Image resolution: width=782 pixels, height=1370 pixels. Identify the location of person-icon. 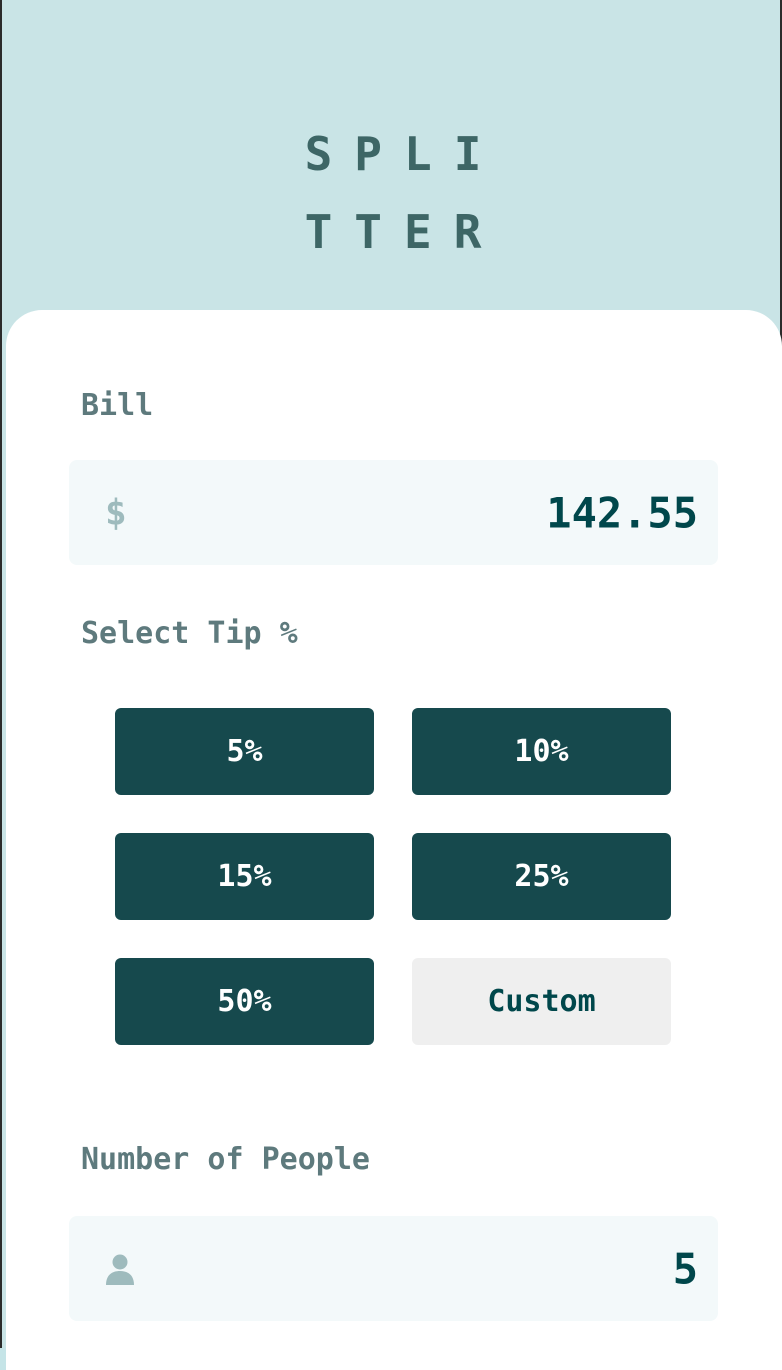
(120, 1269).